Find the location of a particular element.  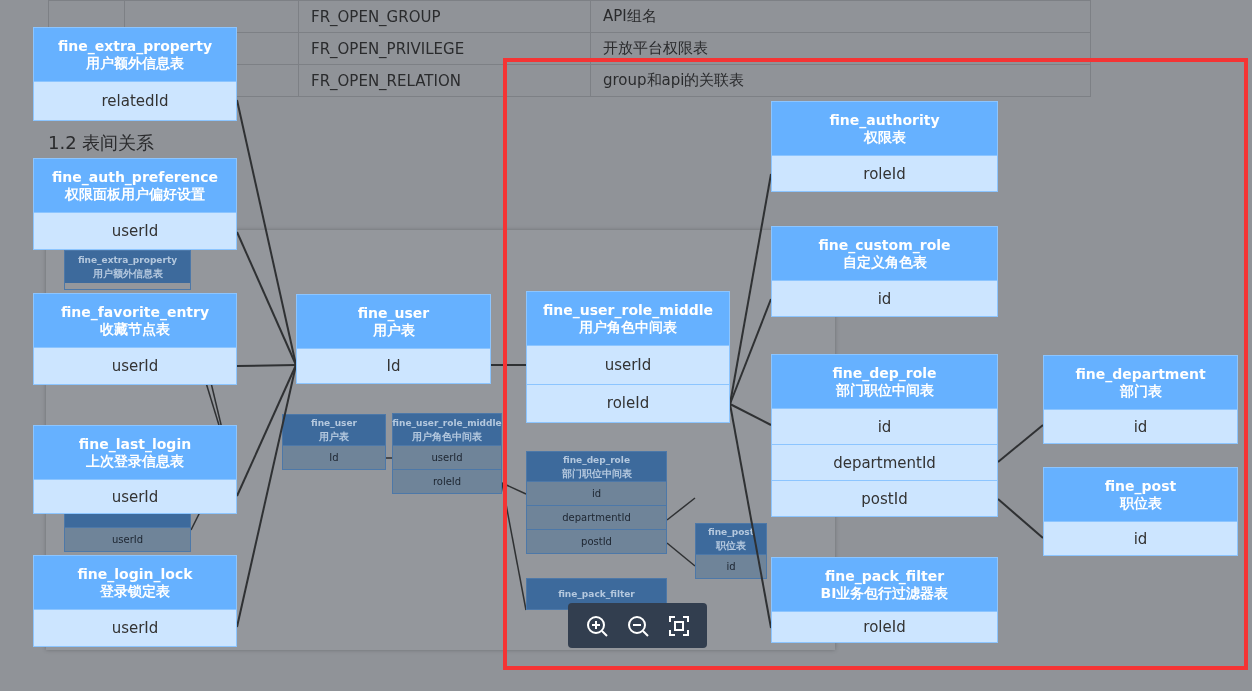

fit-screen-icon is located at coordinates (678, 625).